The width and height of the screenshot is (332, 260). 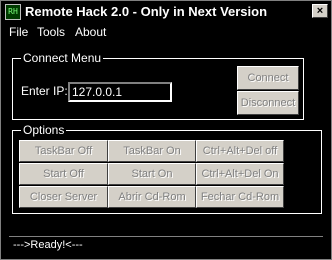 What do you see at coordinates (120, 92) in the screenshot?
I see `ip-input` at bounding box center [120, 92].